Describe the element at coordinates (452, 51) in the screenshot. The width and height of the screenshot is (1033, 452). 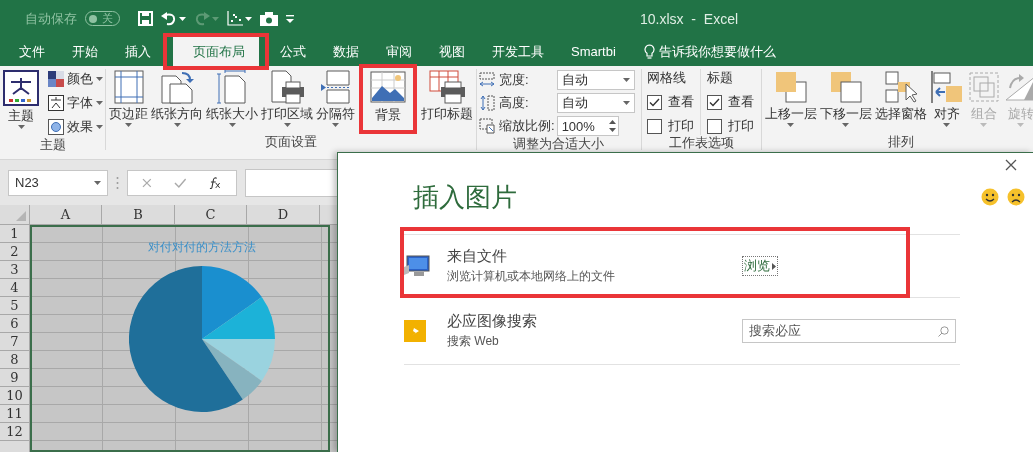
I see `ribbon-tab: 视图` at that location.